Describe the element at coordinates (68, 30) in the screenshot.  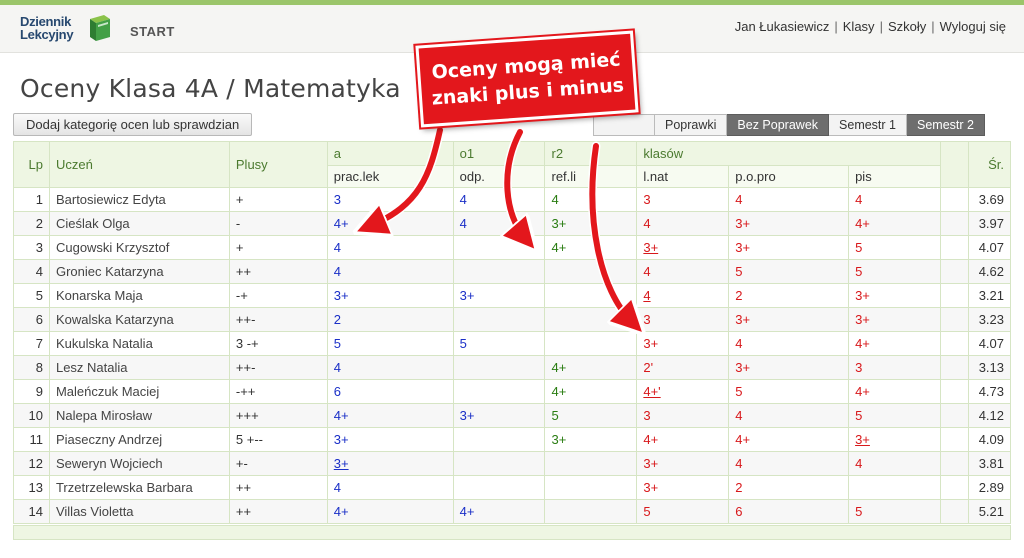
I see `logo: Dziennik Lekcyjny` at that location.